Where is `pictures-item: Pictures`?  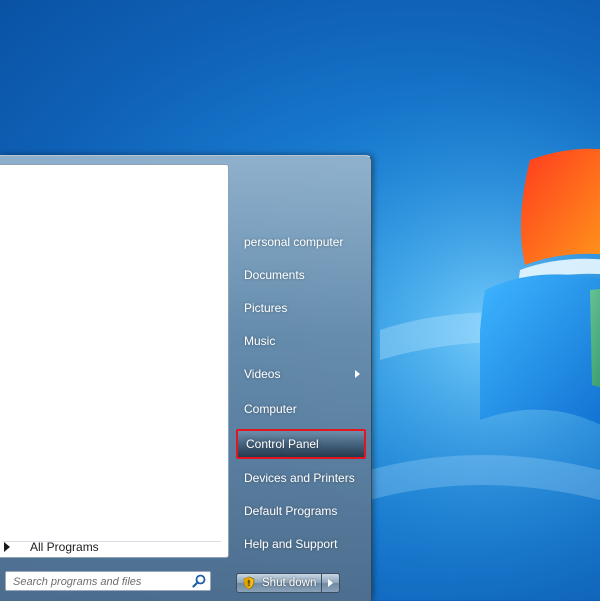
pictures-item: Pictures is located at coordinates (301, 308).